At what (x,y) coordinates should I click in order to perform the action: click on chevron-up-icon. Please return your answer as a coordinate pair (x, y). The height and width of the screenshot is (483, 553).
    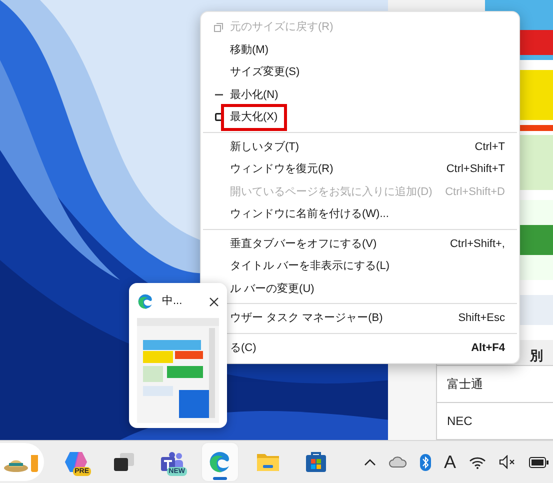
    Looking at the image, I should click on (370, 462).